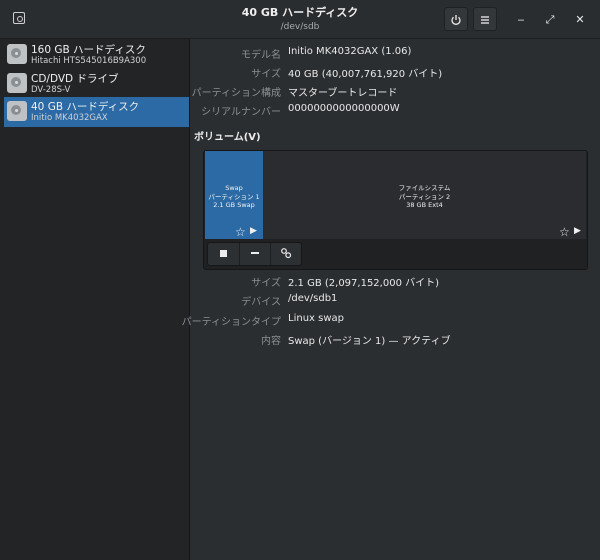 The width and height of the screenshot is (600, 560). I want to click on partition-type-value: Linux swap, so click(316, 318).